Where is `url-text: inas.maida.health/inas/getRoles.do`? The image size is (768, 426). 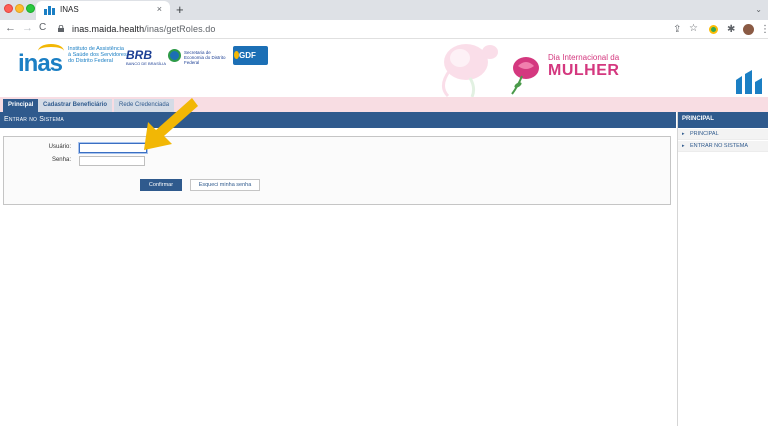
url-text: inas.maida.health/inas/getRoles.do is located at coordinates (144, 29).